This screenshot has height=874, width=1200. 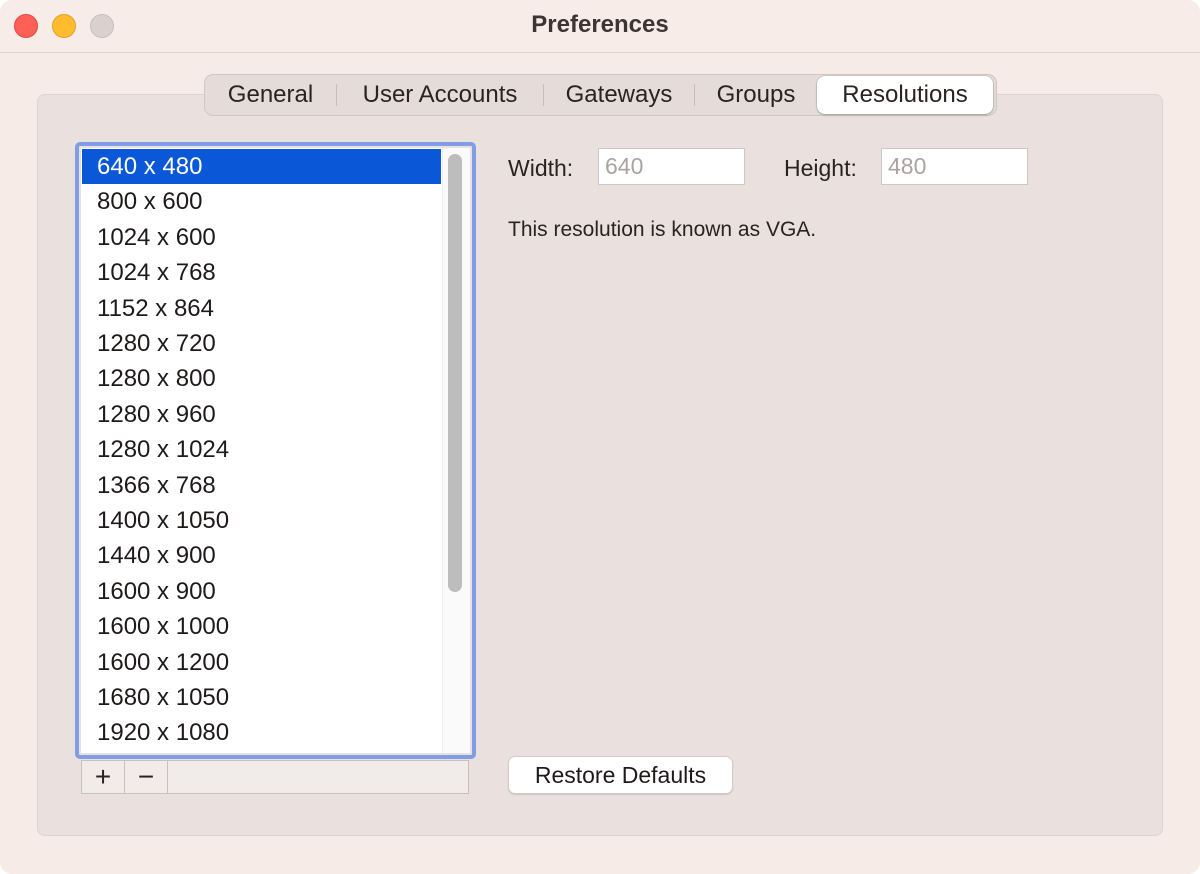 I want to click on resolution-list-item: 800 x 600, so click(x=261, y=201).